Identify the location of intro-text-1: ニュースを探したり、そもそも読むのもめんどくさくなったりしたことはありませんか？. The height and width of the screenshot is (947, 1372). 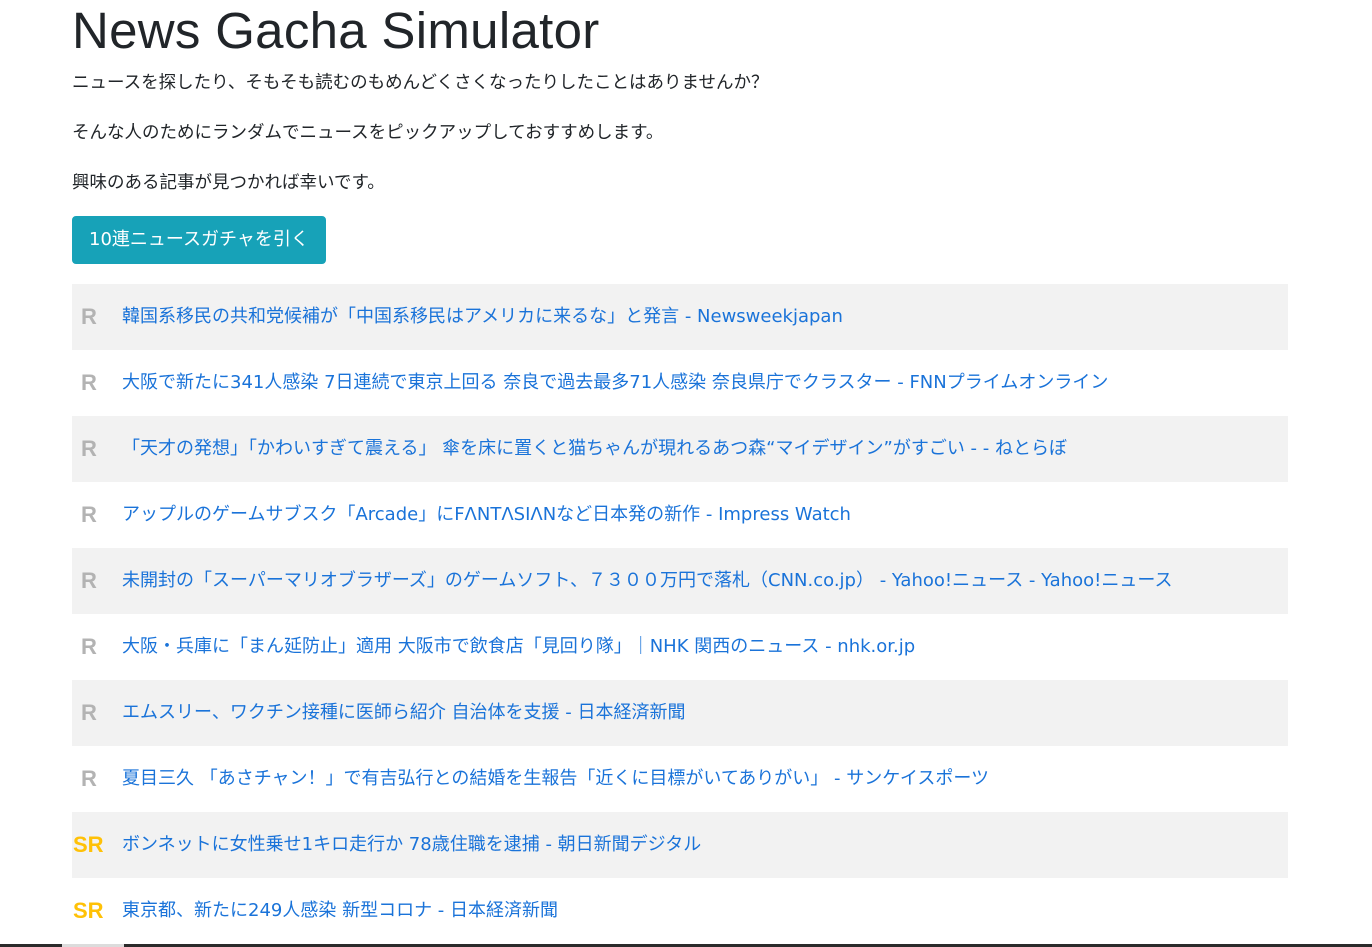
(420, 83).